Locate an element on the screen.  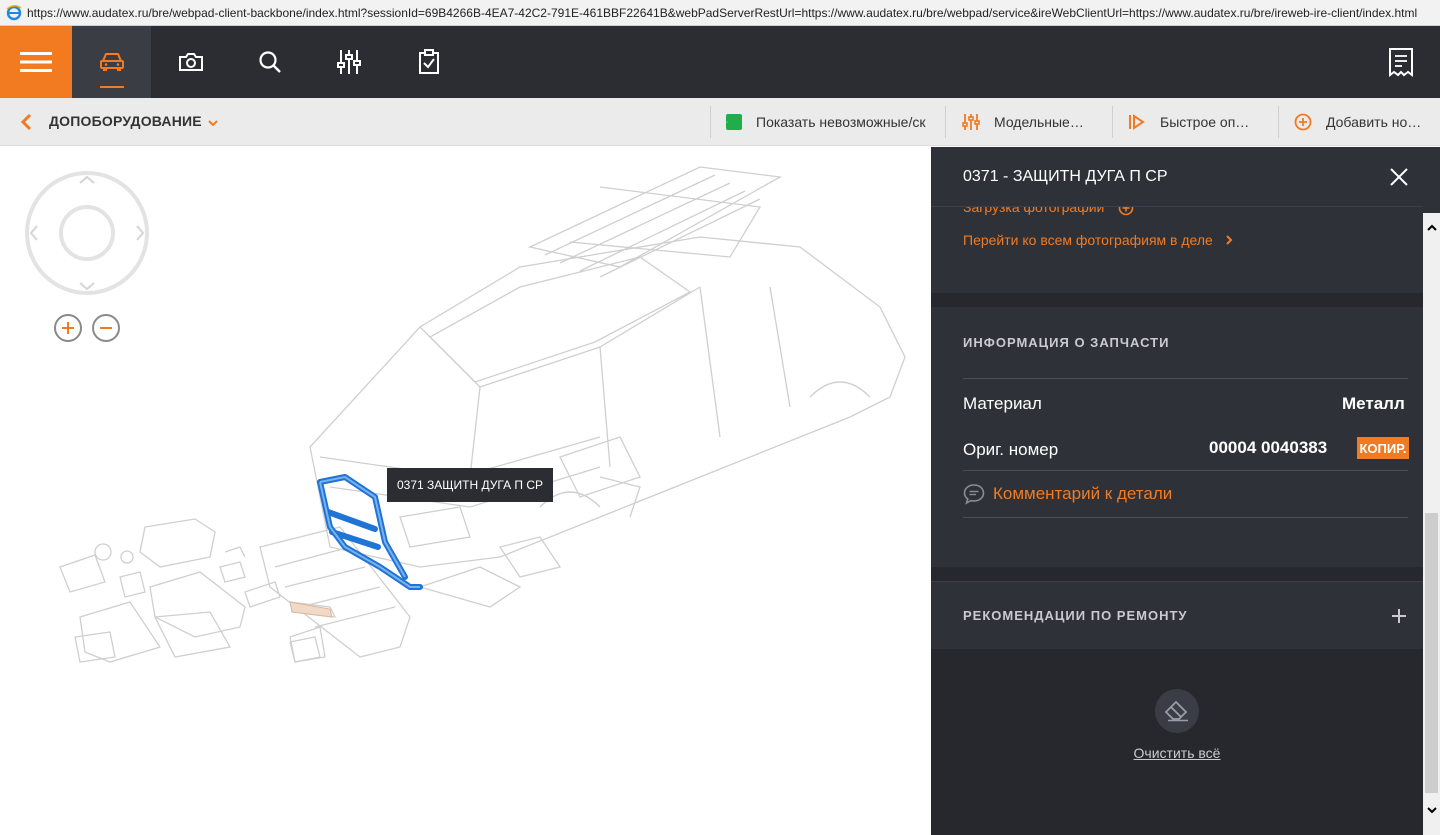
panel-title: 0371 - ЗАЩИТН ДУГА П СР is located at coordinates (1065, 176).